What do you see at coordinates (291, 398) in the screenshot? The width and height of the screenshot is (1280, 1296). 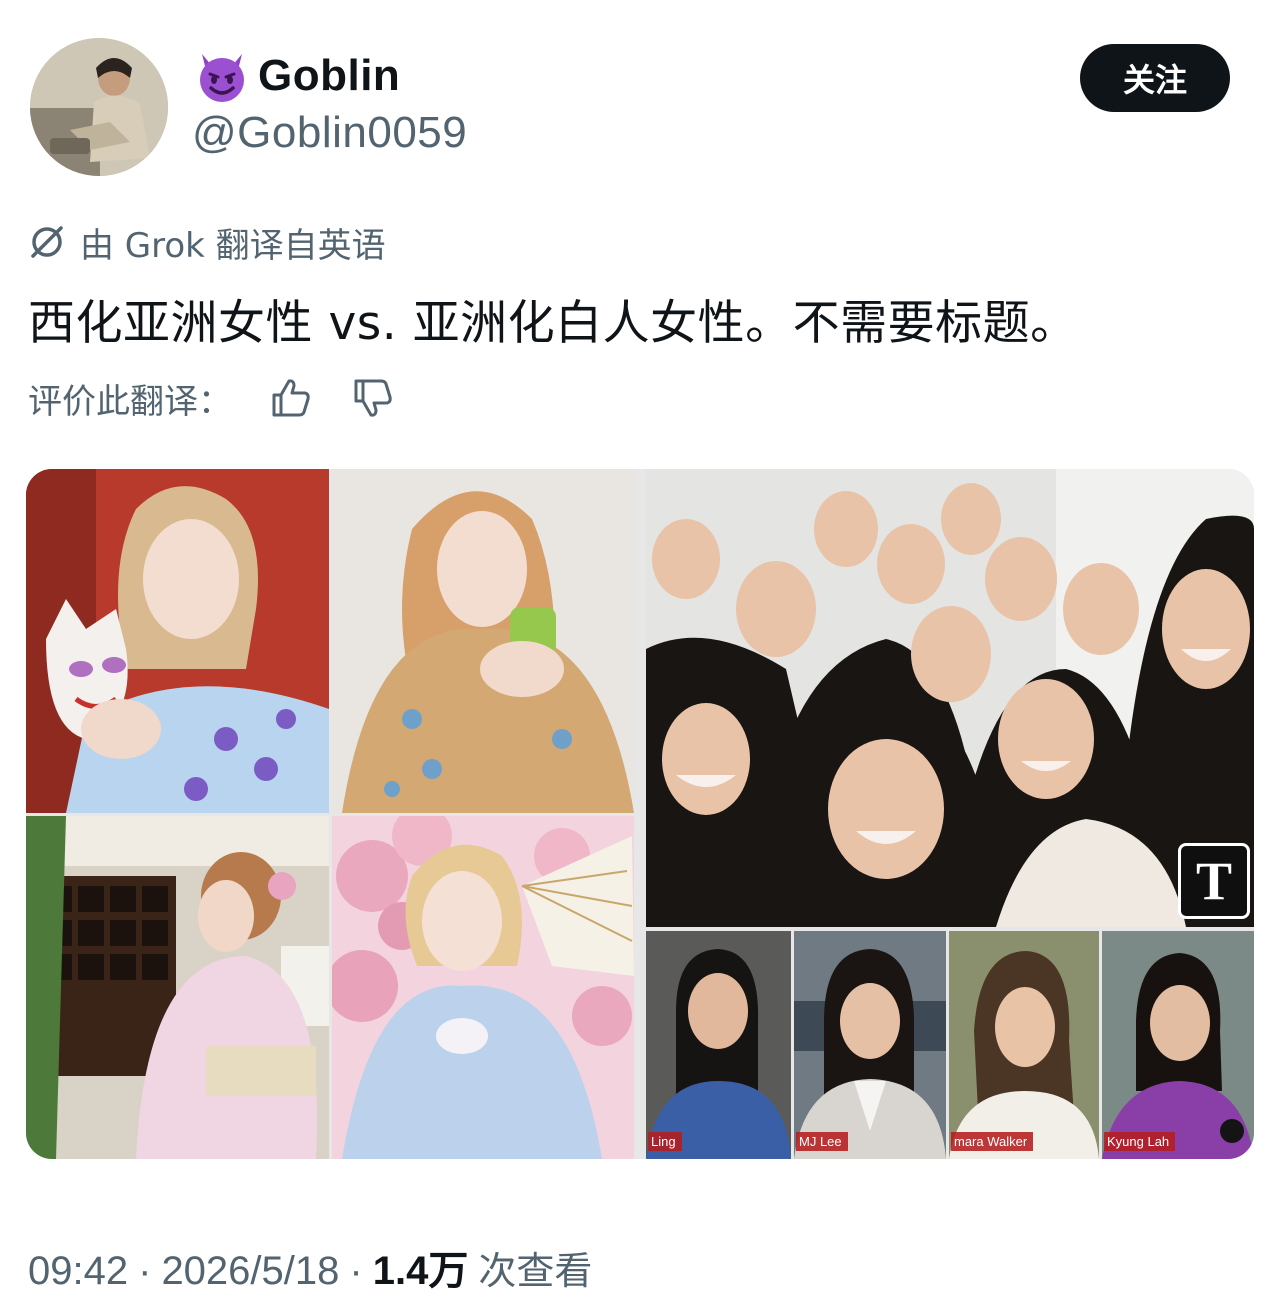 I see `thumbs-up-icon` at bounding box center [291, 398].